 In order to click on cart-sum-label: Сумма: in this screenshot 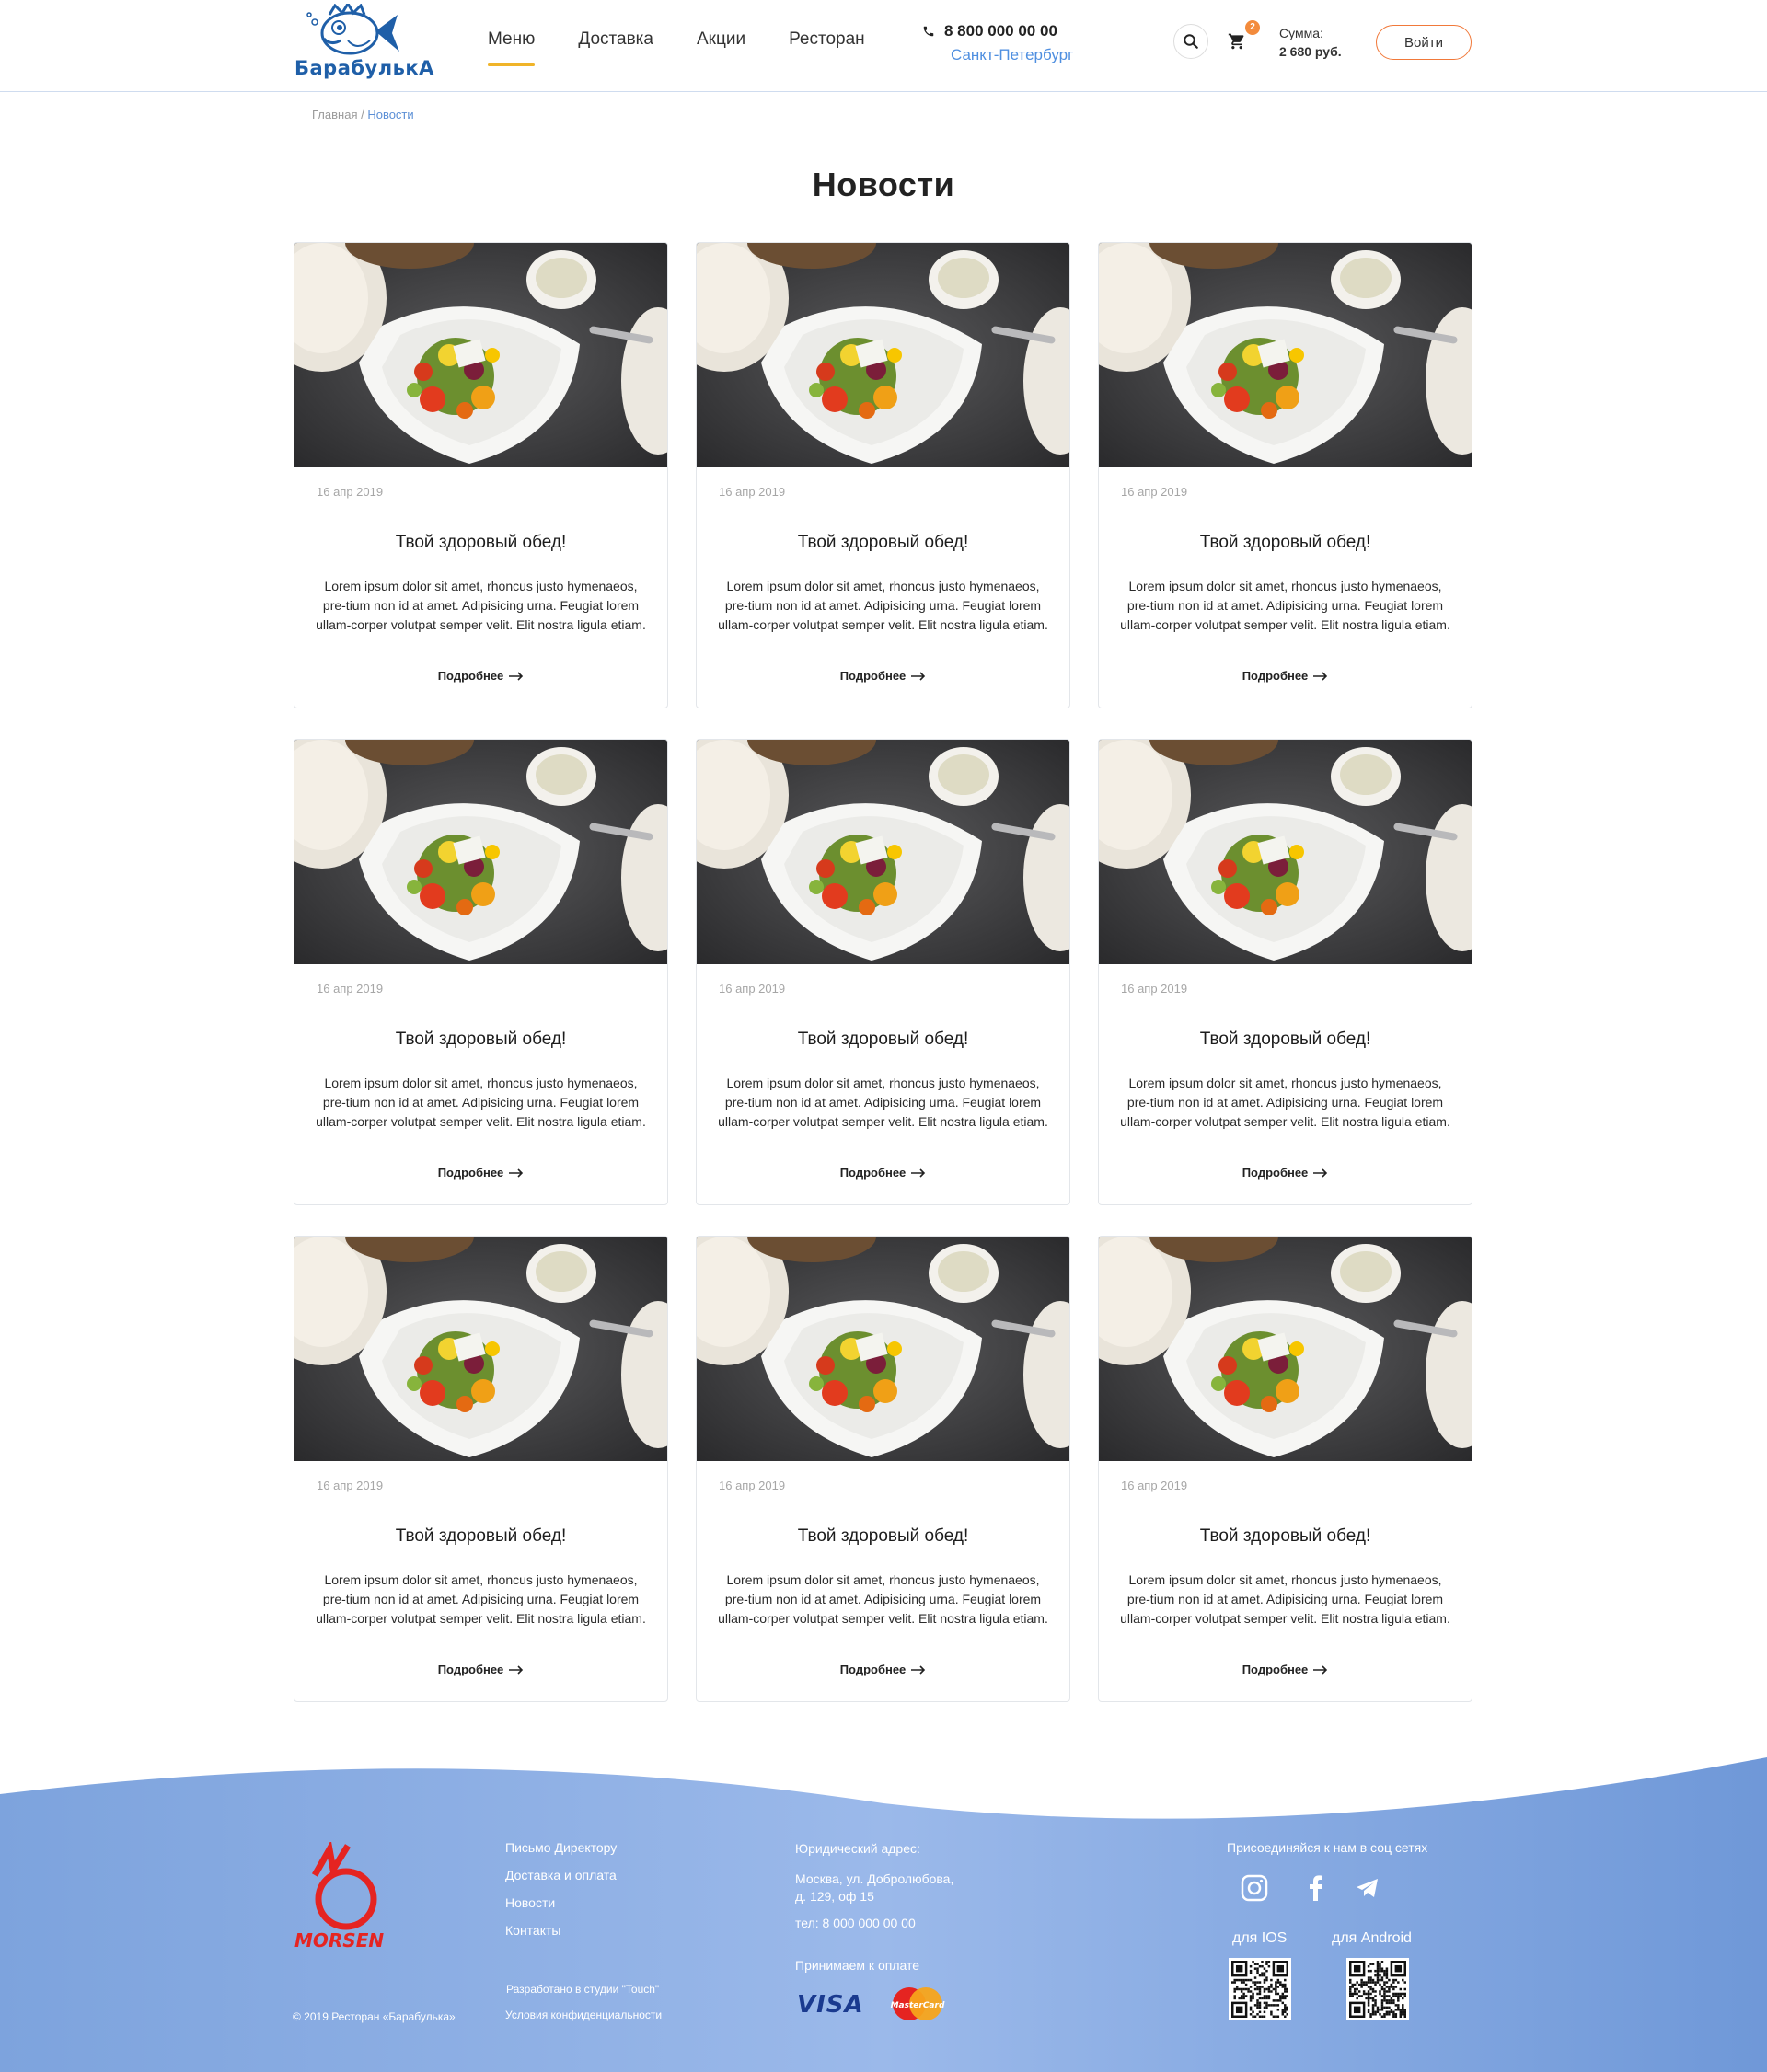, I will do `click(1301, 33)`.